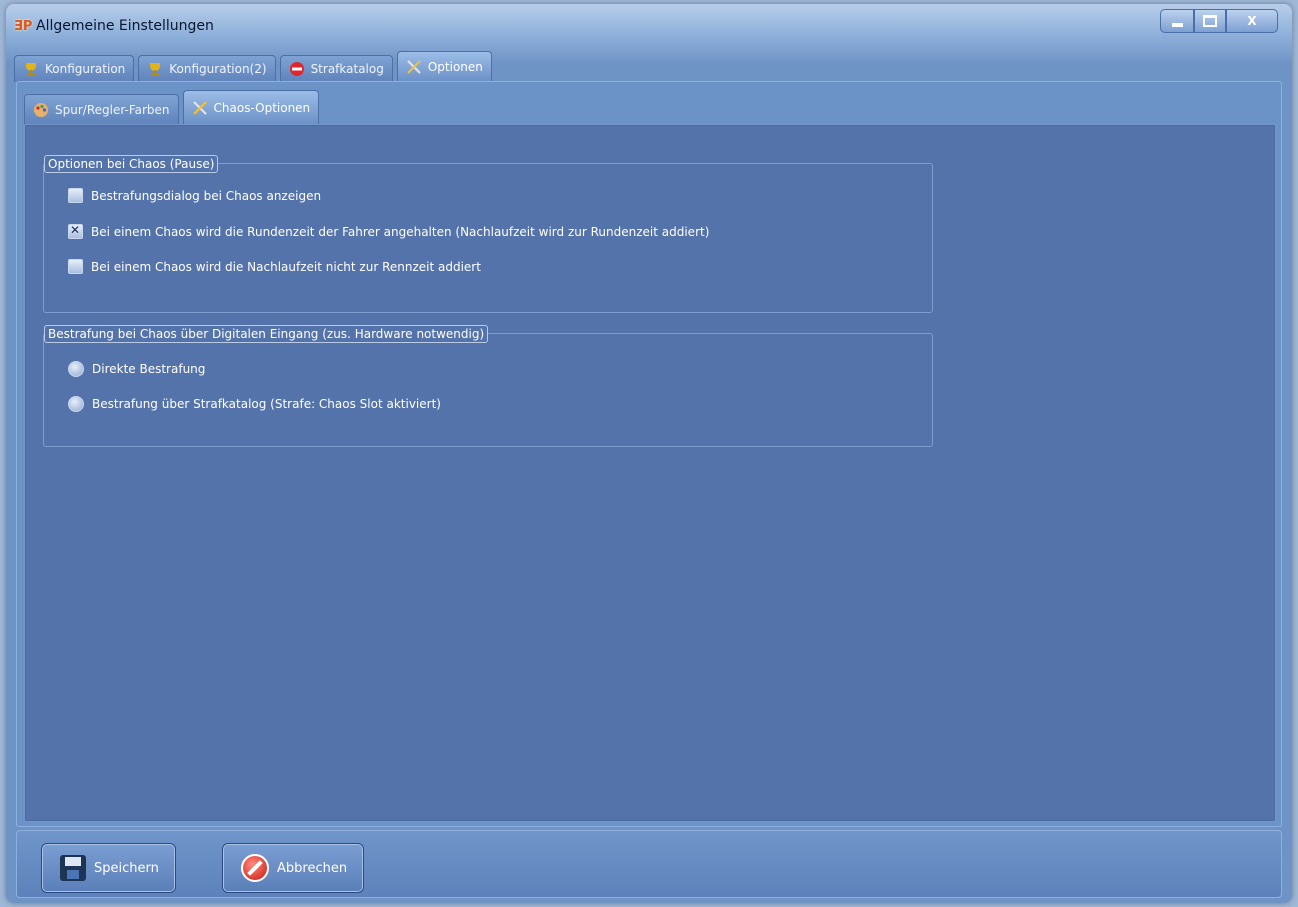 Image resolution: width=1298 pixels, height=907 pixels. What do you see at coordinates (131, 164) in the screenshot?
I see `group-legend: Optionen bei Chaos (Pause)` at bounding box center [131, 164].